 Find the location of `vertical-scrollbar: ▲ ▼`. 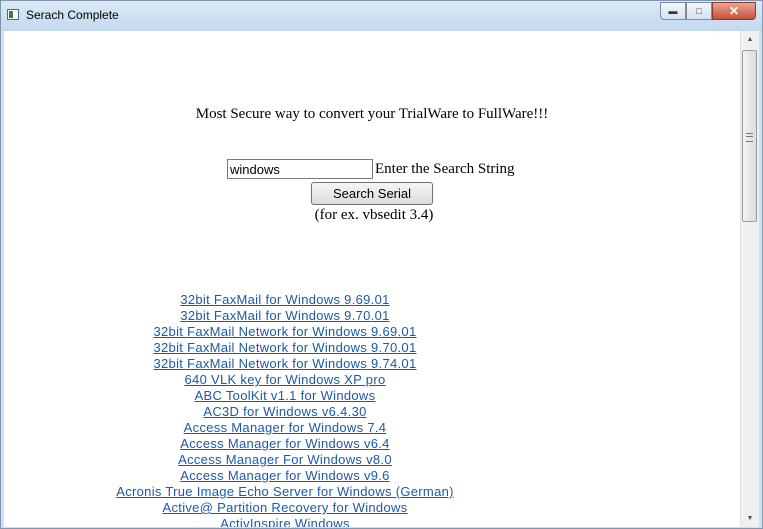

vertical-scrollbar: ▲ ▼ is located at coordinates (749, 279).